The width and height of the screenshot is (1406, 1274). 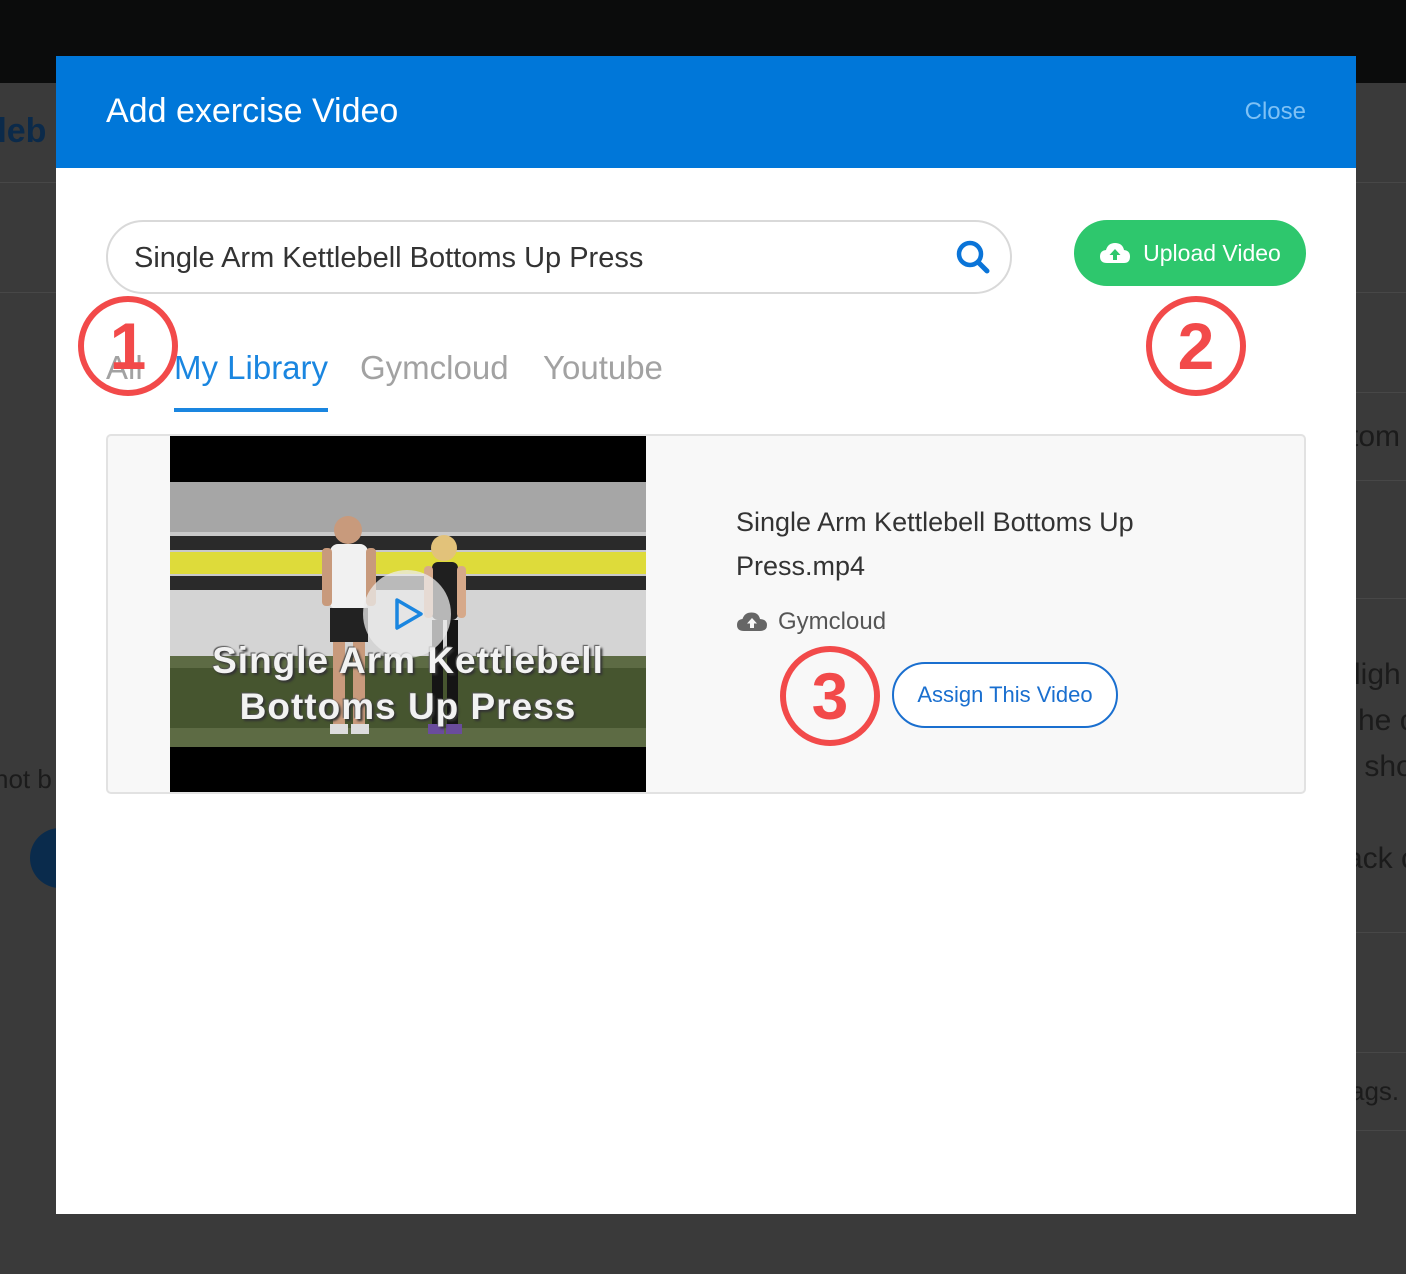 I want to click on tab-my-library: My Library, so click(x=251, y=377).